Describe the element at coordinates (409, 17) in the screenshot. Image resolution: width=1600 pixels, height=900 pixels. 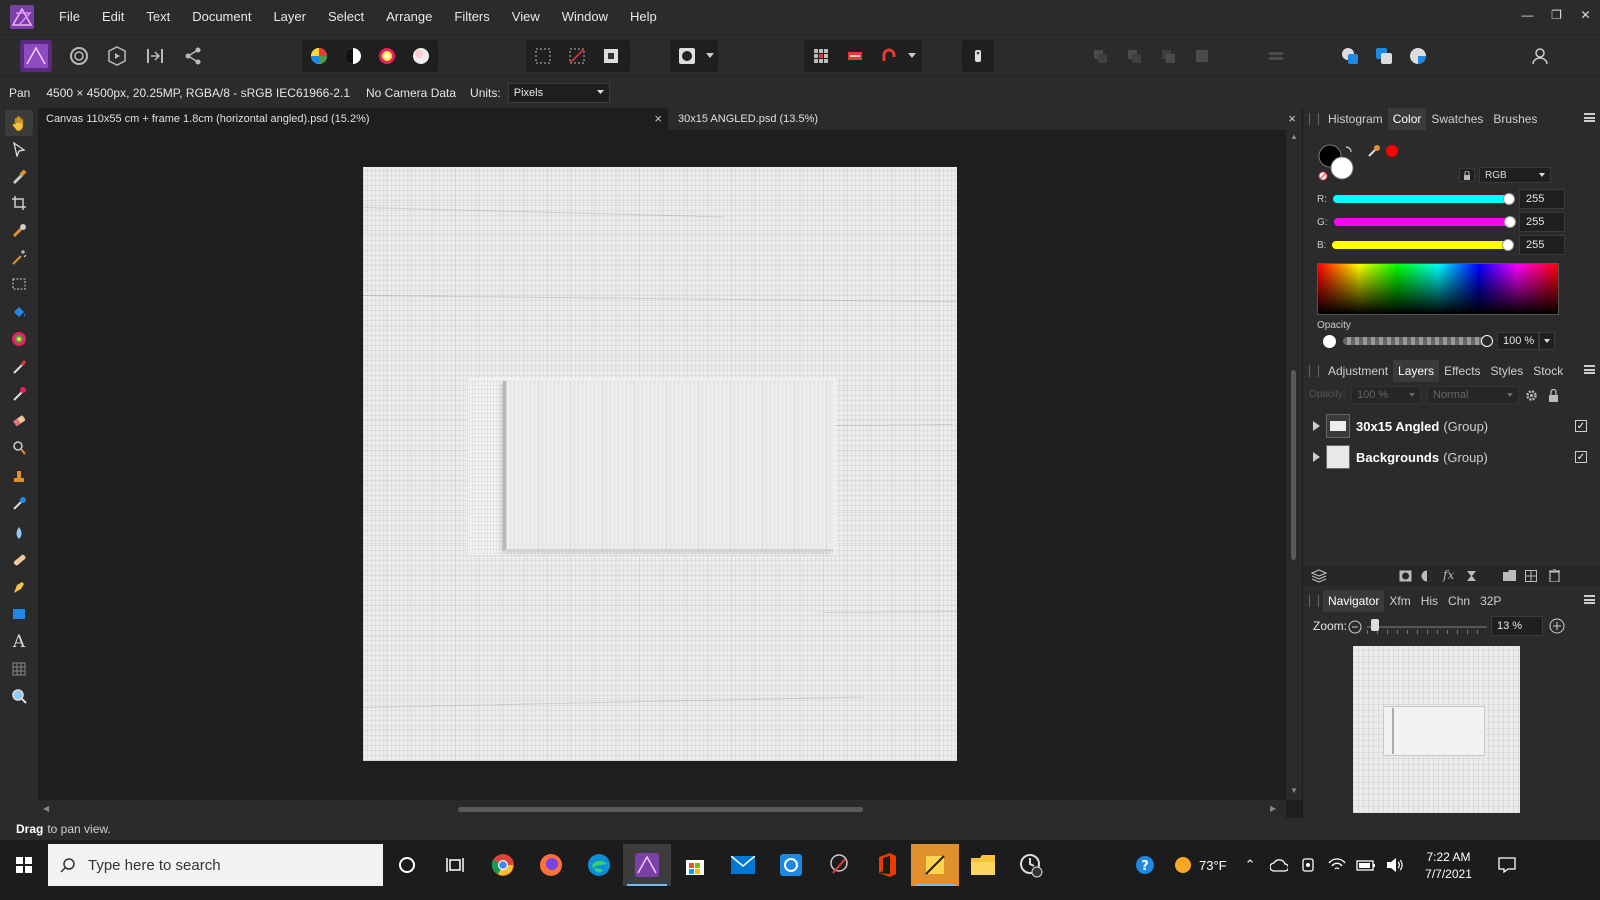
I see `menu-arrange: Arrange` at that location.